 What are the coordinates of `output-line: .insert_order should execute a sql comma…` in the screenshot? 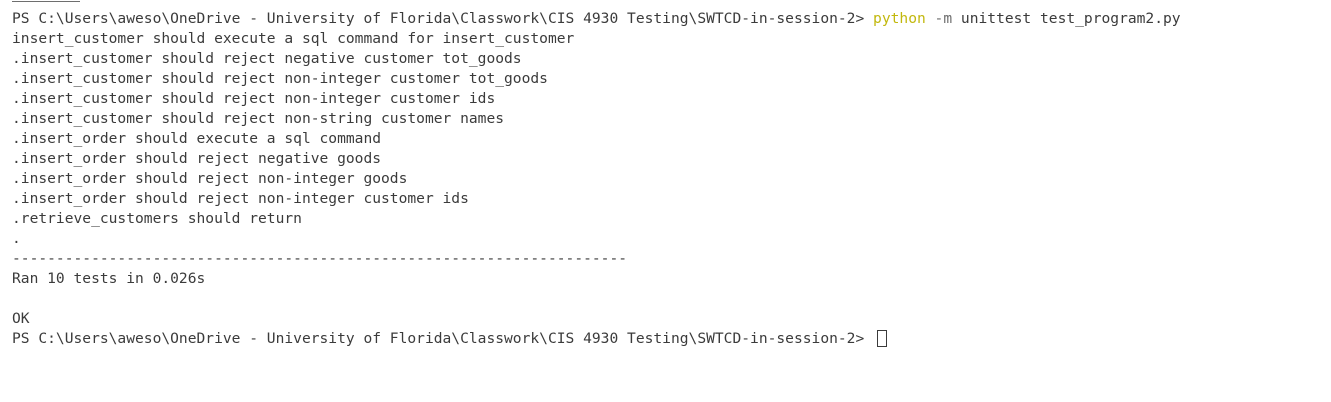 It's located at (197, 138).